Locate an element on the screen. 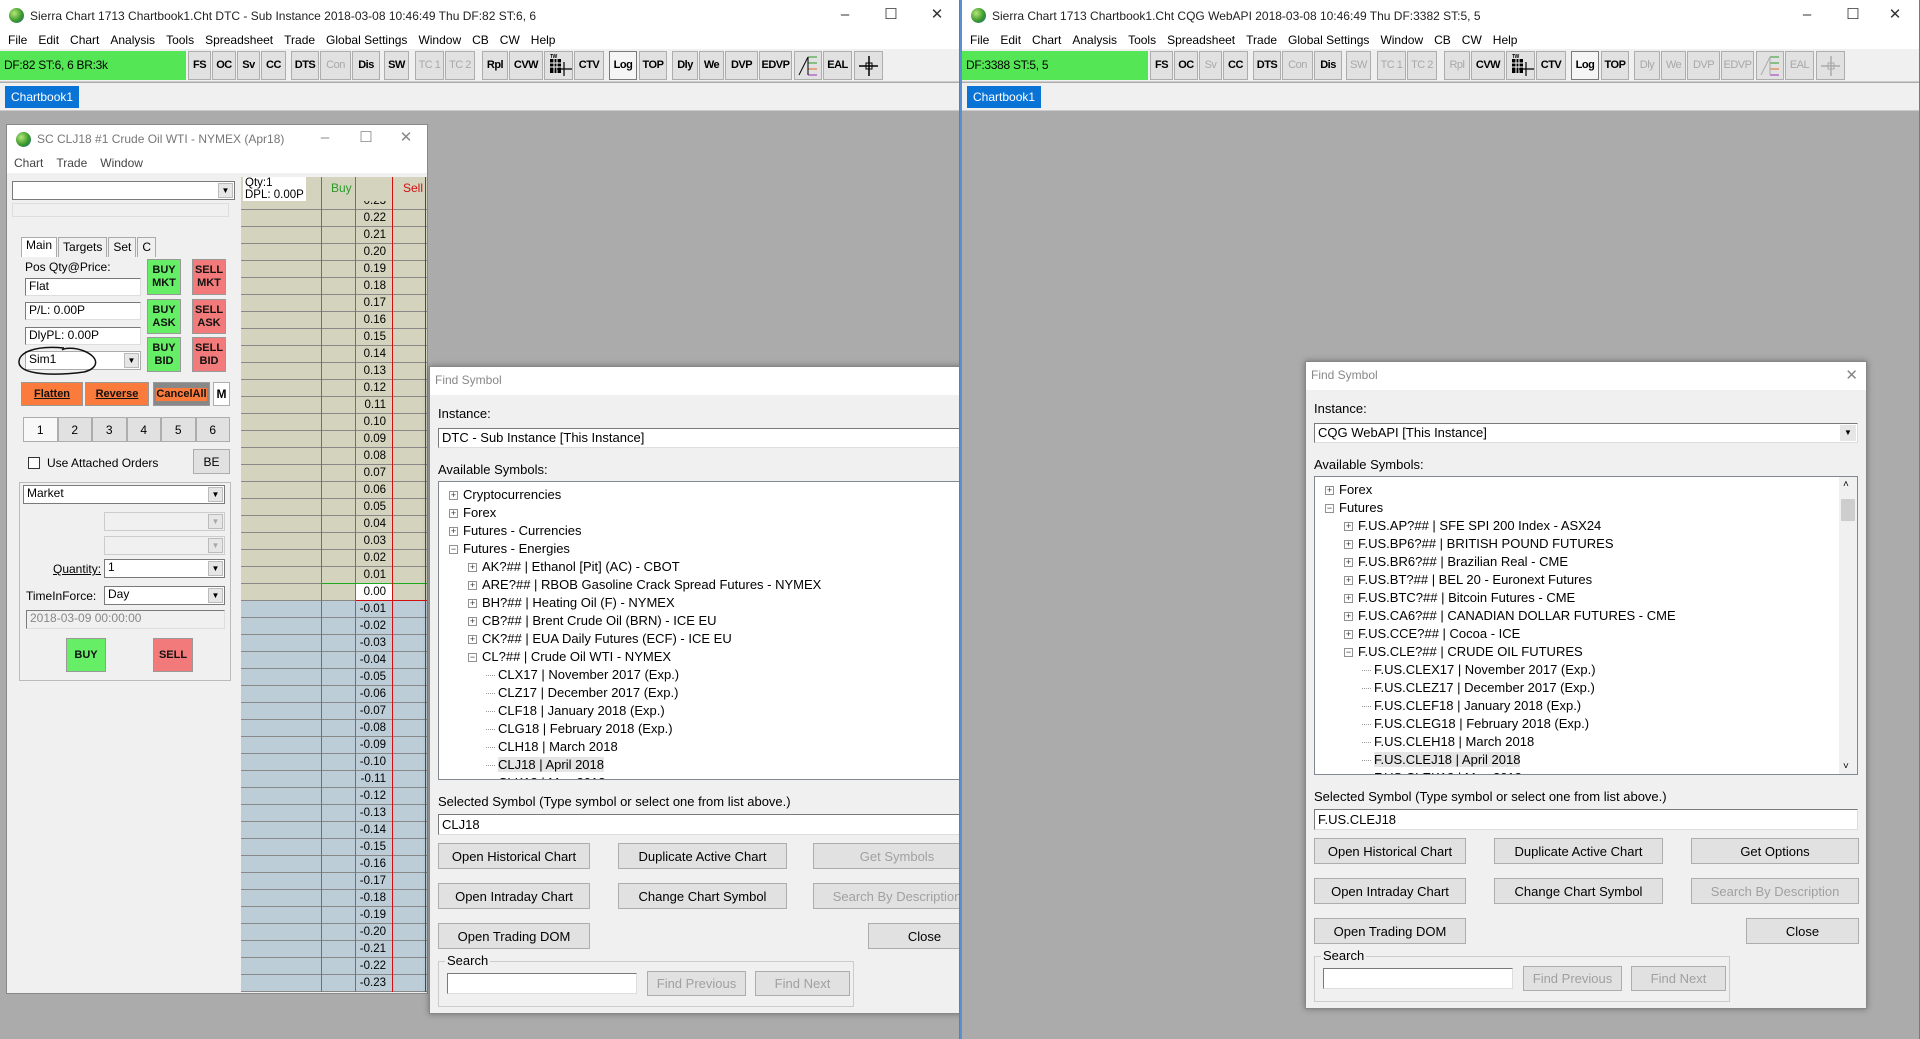  toolbar-button-edvp: EDVP is located at coordinates (775, 65).